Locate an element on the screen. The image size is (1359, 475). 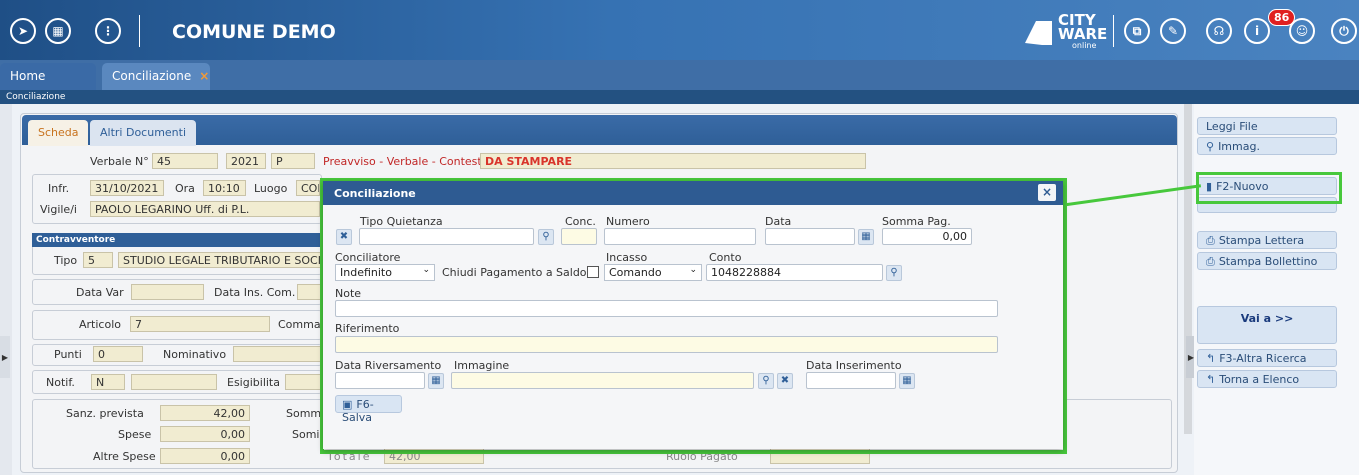
tab-altri-documenti: Altri Documenti is located at coordinates (143, 133).